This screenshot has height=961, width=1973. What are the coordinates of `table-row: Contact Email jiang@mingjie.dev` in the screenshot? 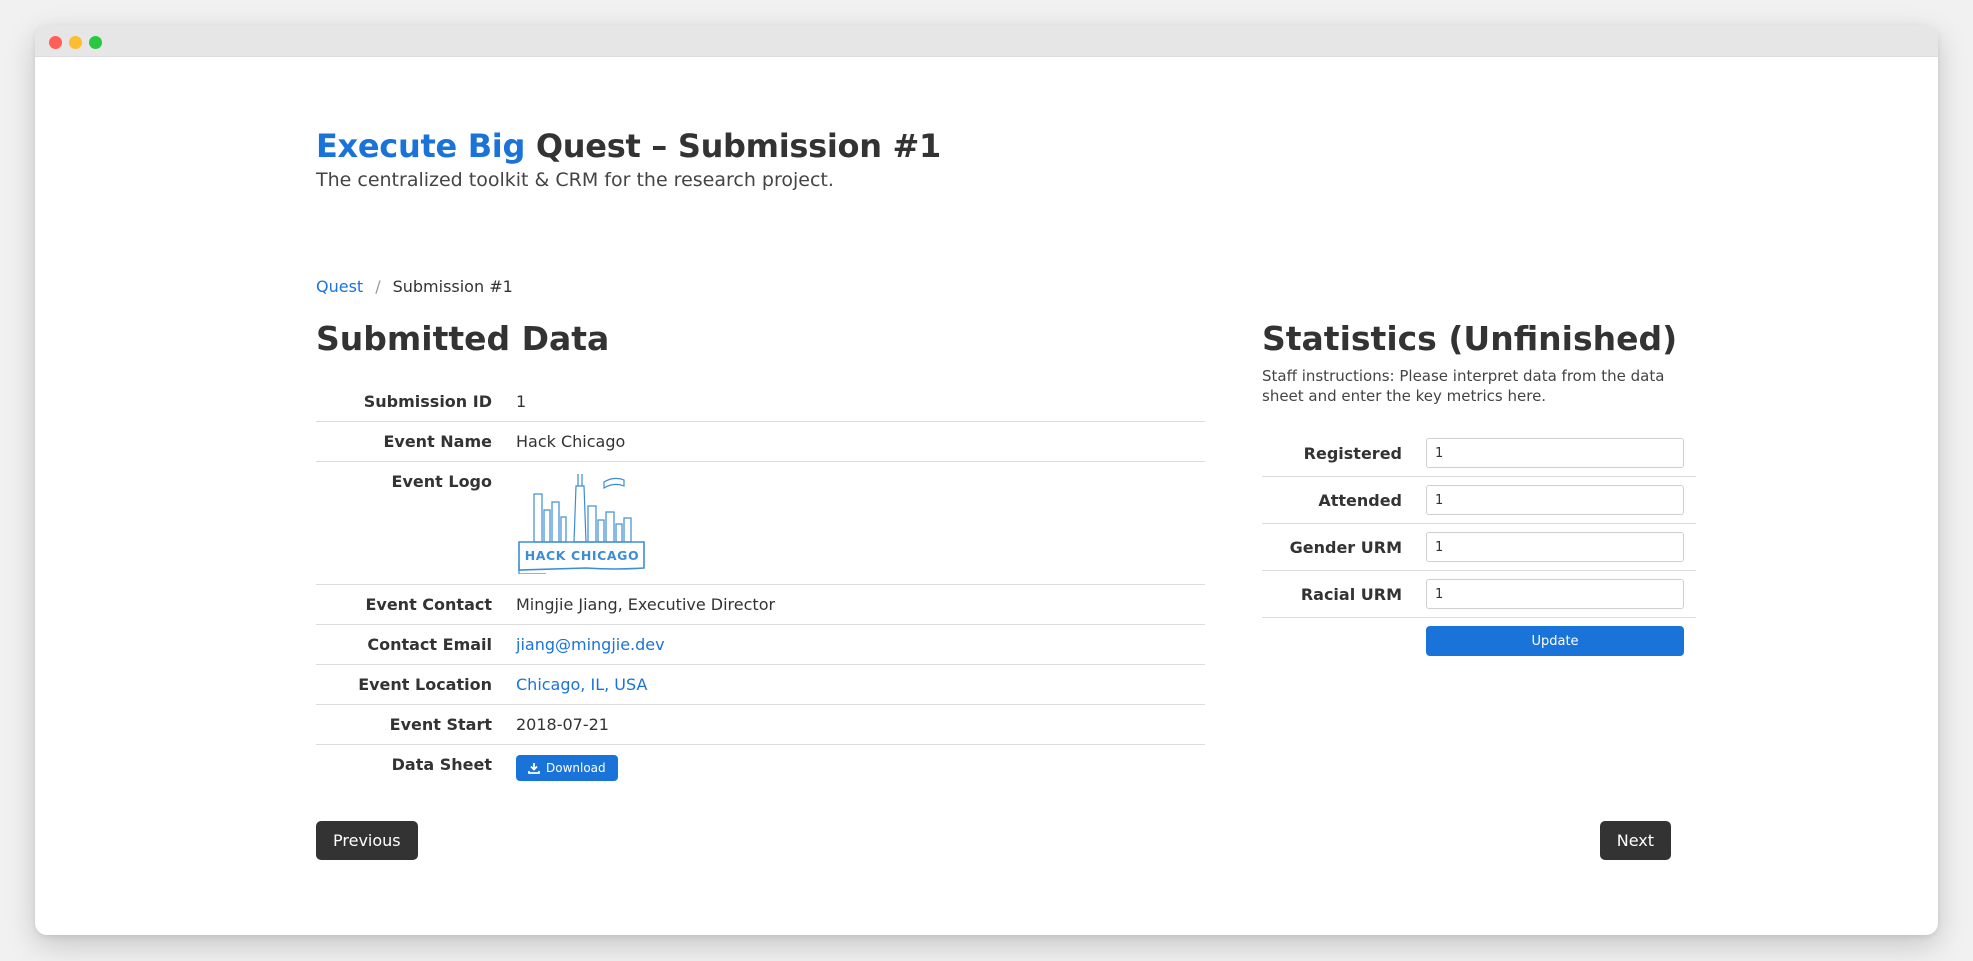 It's located at (760, 644).